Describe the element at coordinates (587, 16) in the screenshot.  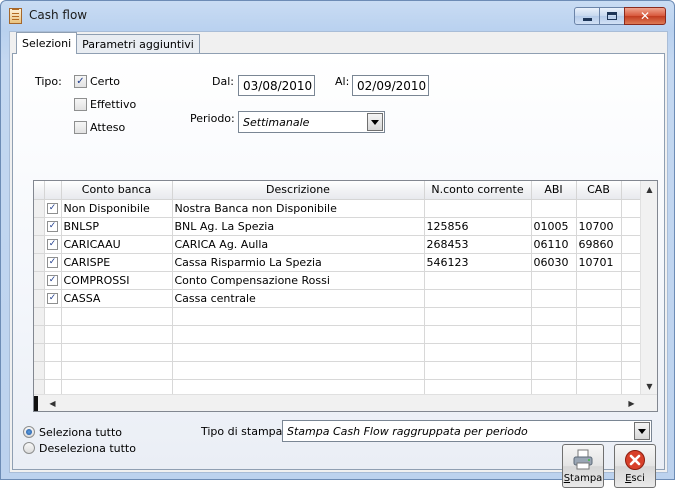
I see `minimize-button` at that location.